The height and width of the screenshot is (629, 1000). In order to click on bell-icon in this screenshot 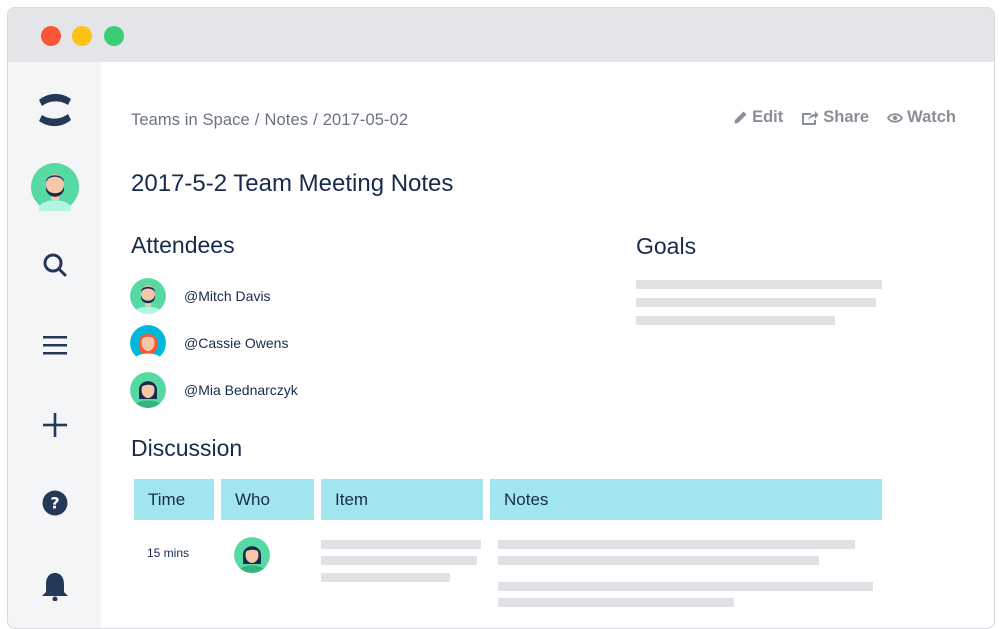, I will do `click(54, 587)`.